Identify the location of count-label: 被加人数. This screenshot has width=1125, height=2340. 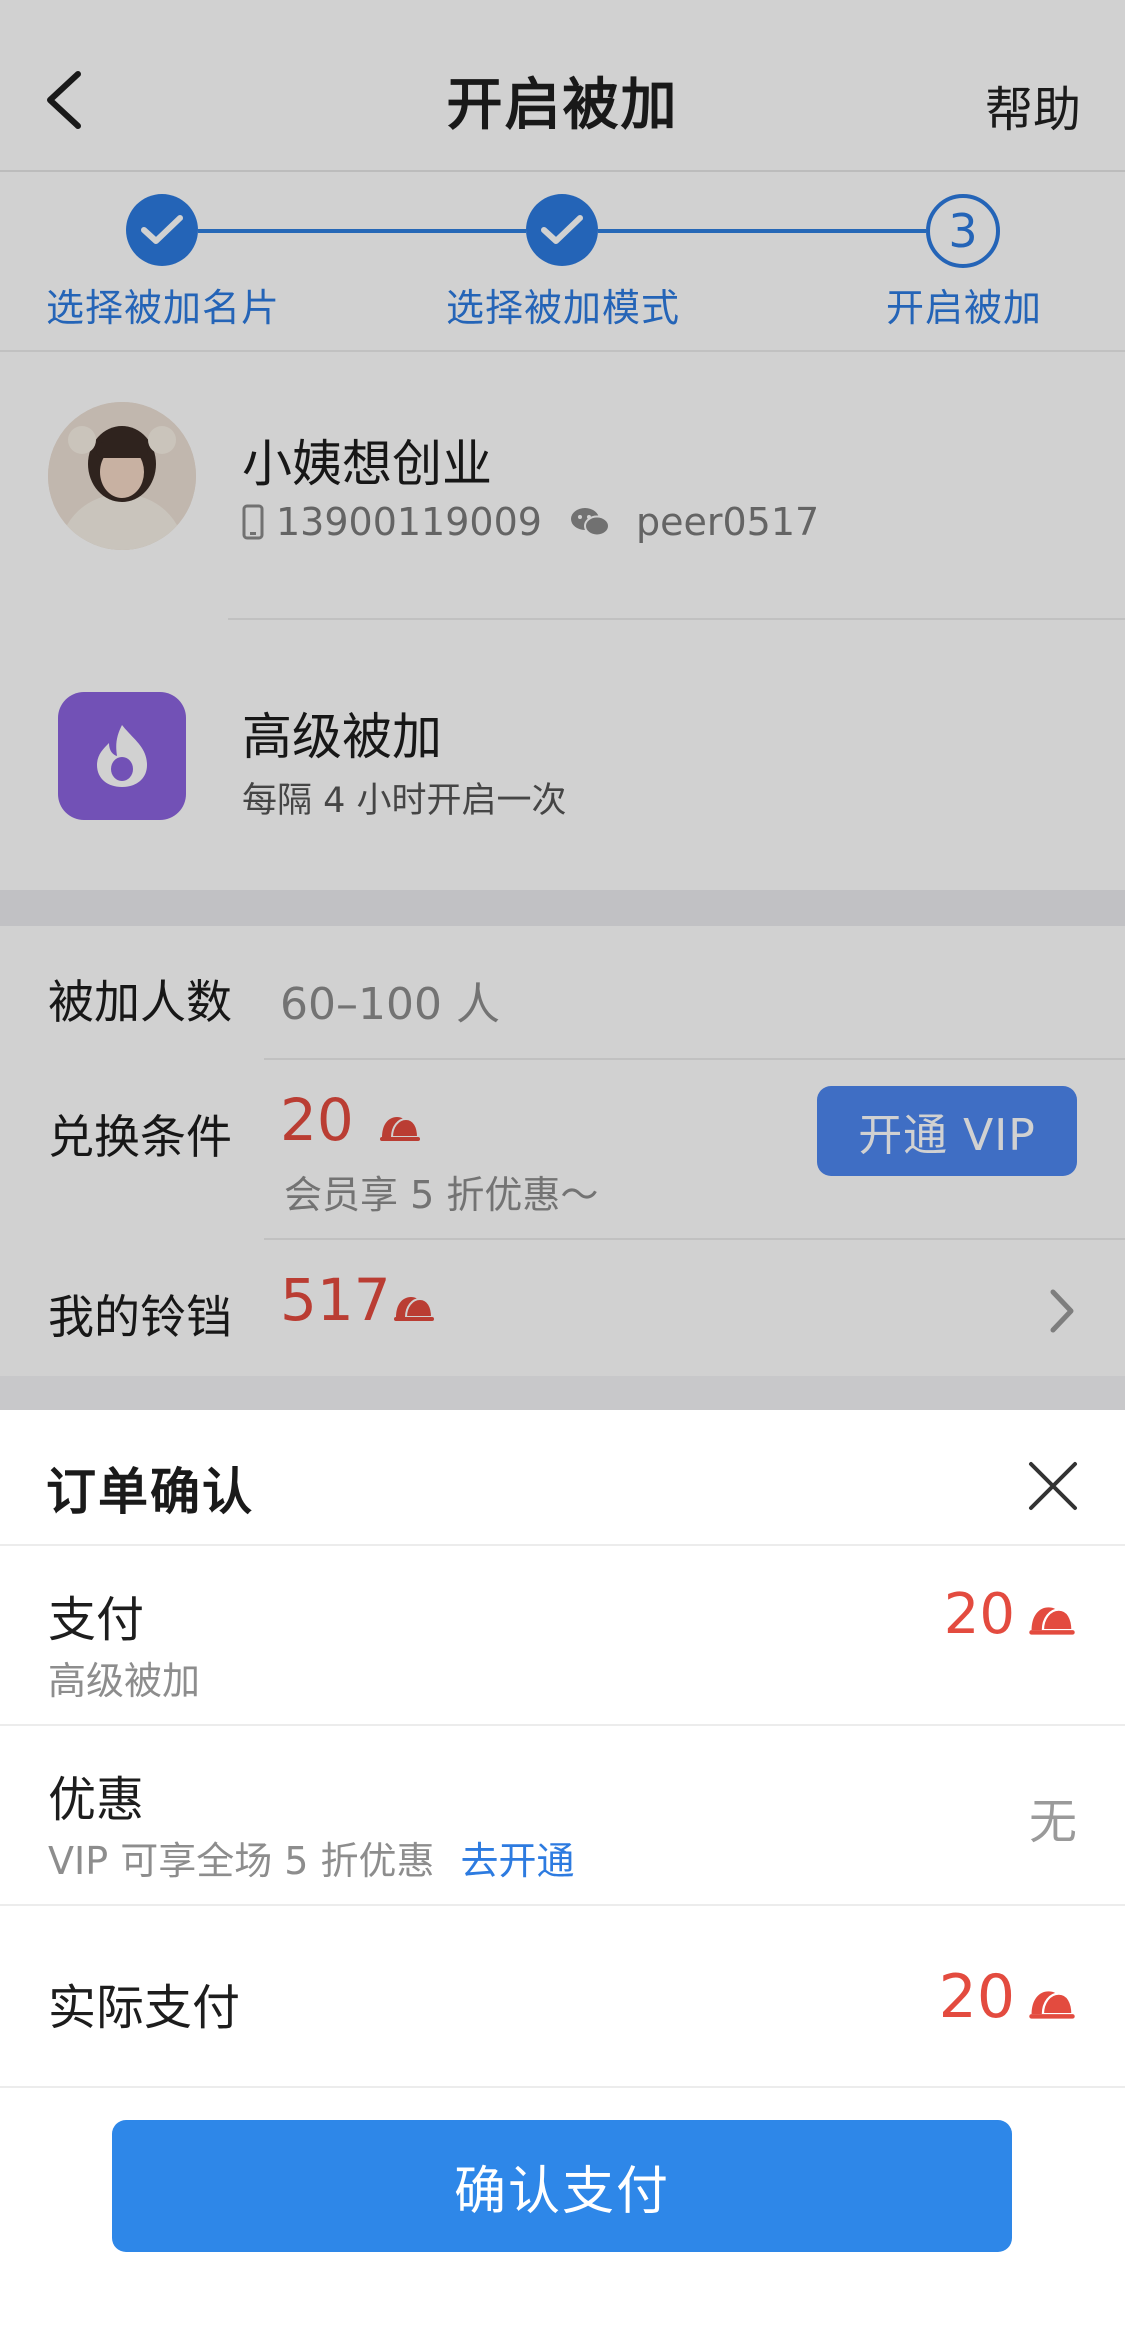
(140, 1002).